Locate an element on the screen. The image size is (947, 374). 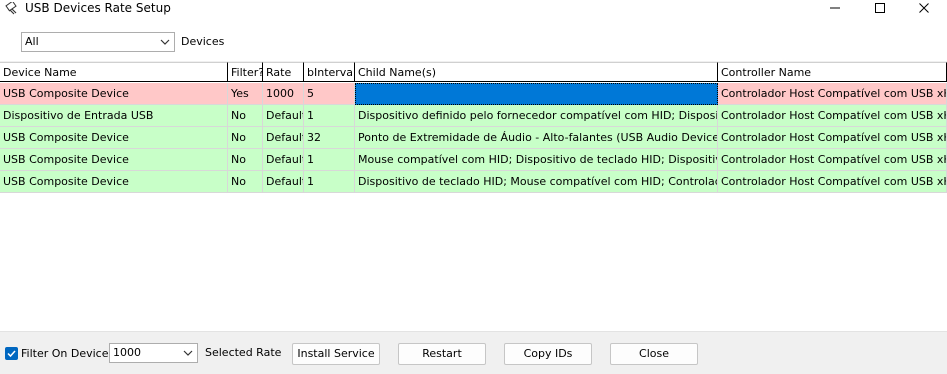
maximize-icon is located at coordinates (880, 8).